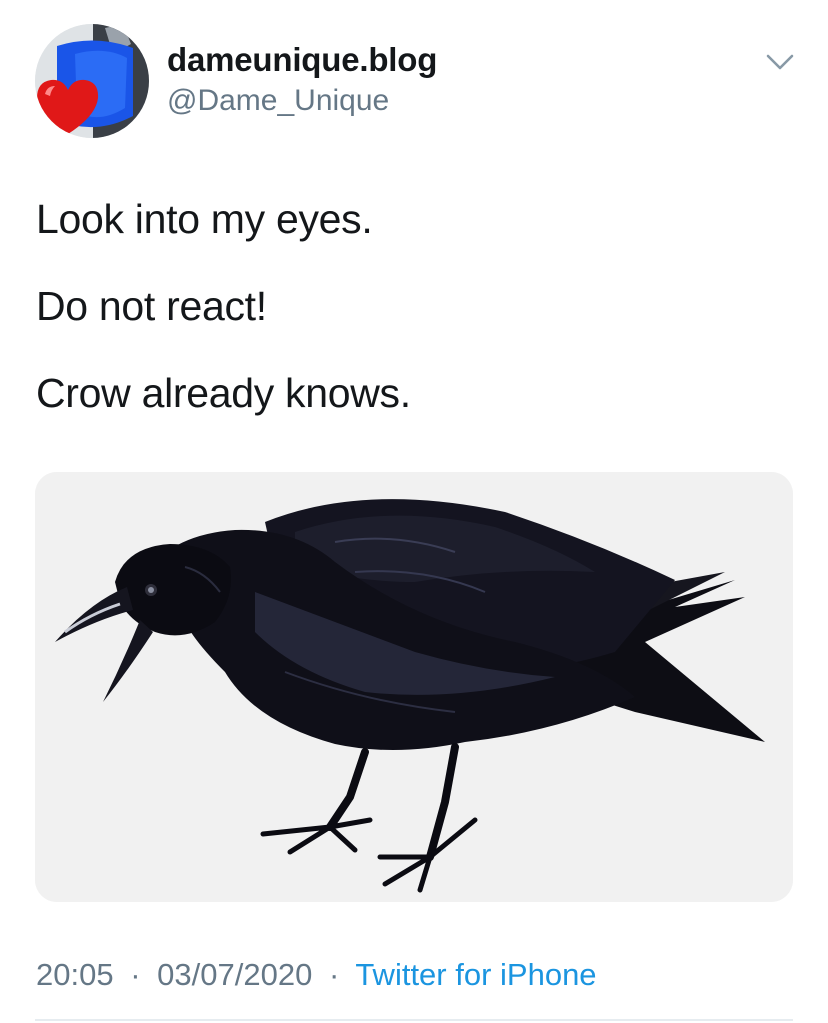  Describe the element at coordinates (316, 975) in the screenshot. I see `tweet-meta: 20:05 · 03/07/2020 · Twitter for iPhone` at that location.